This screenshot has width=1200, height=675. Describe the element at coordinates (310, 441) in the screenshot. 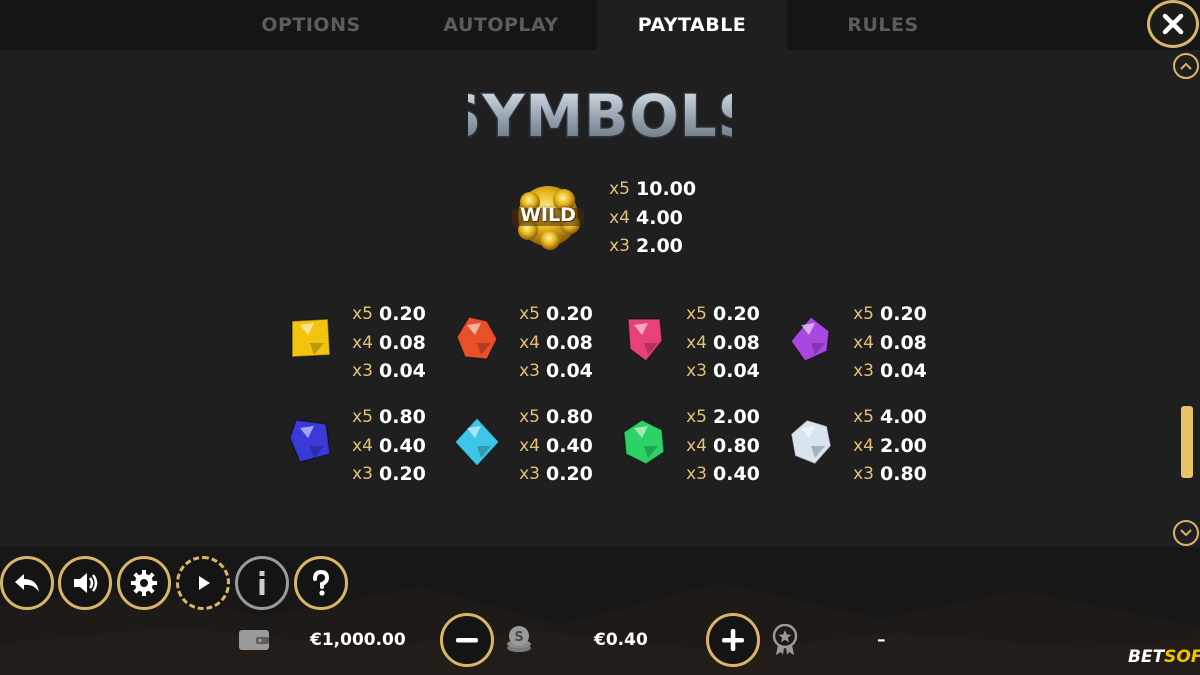

I see `blue-gem-icon` at that location.